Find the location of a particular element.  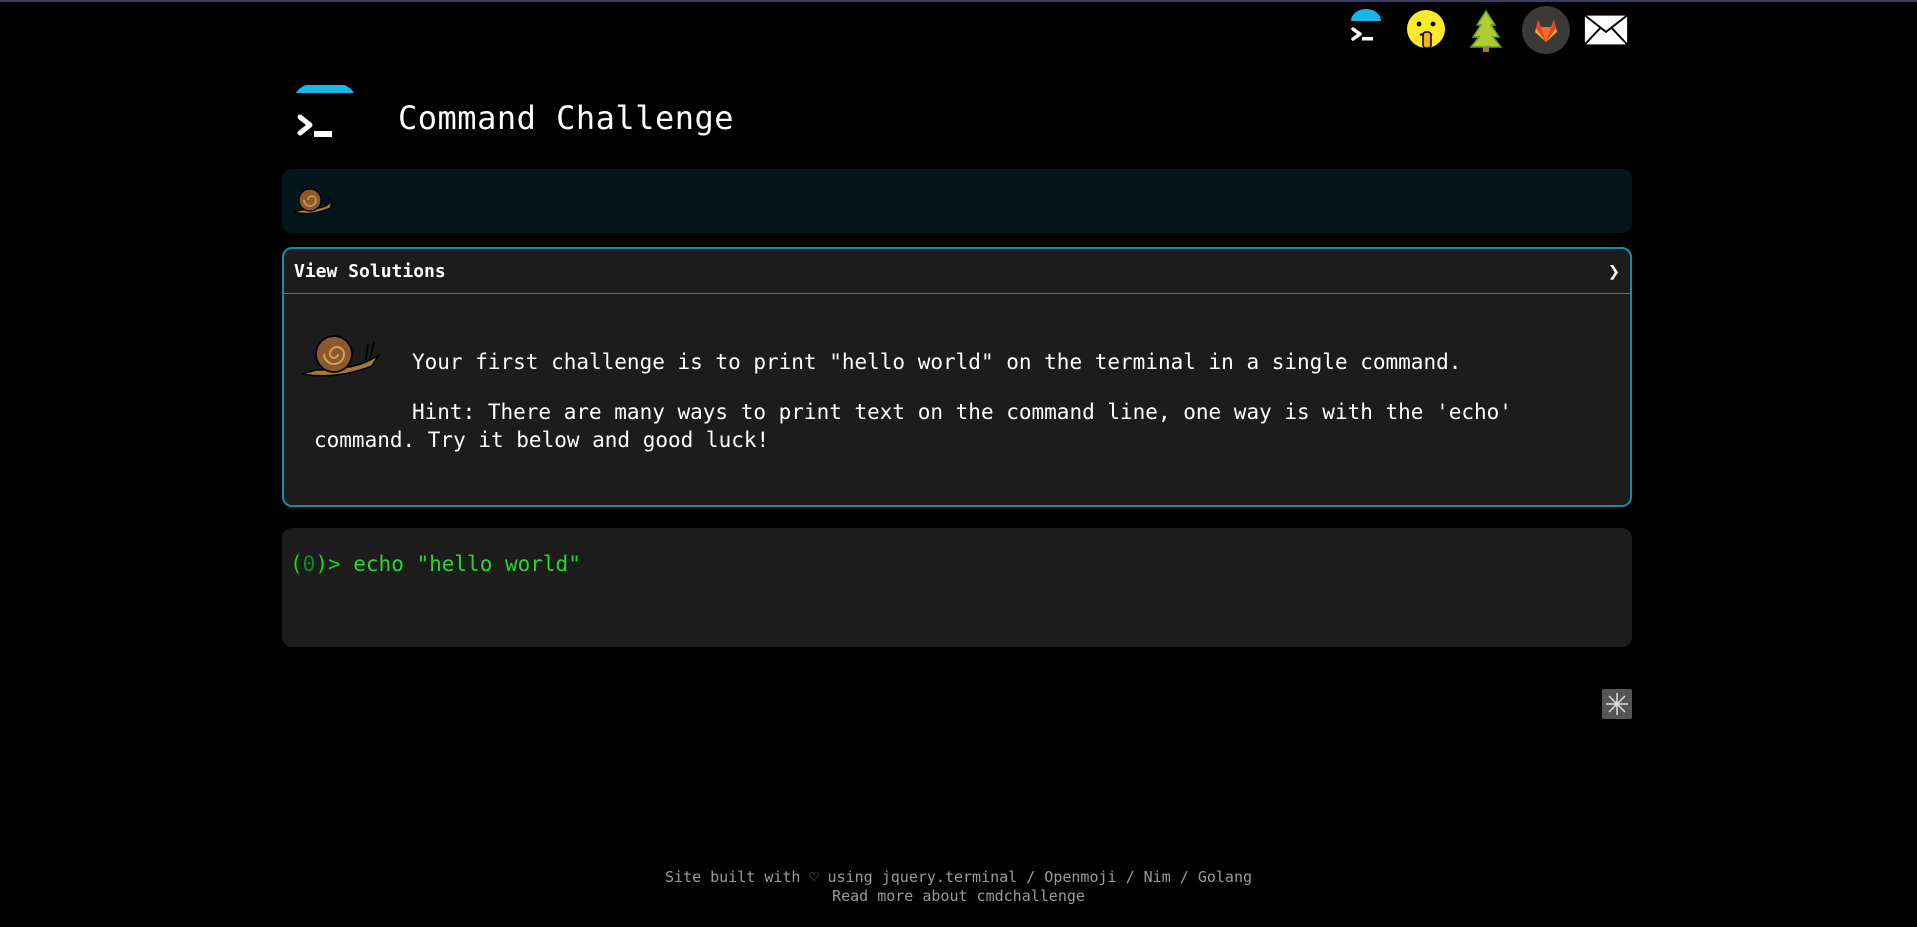

mail-icon is located at coordinates (1606, 30).